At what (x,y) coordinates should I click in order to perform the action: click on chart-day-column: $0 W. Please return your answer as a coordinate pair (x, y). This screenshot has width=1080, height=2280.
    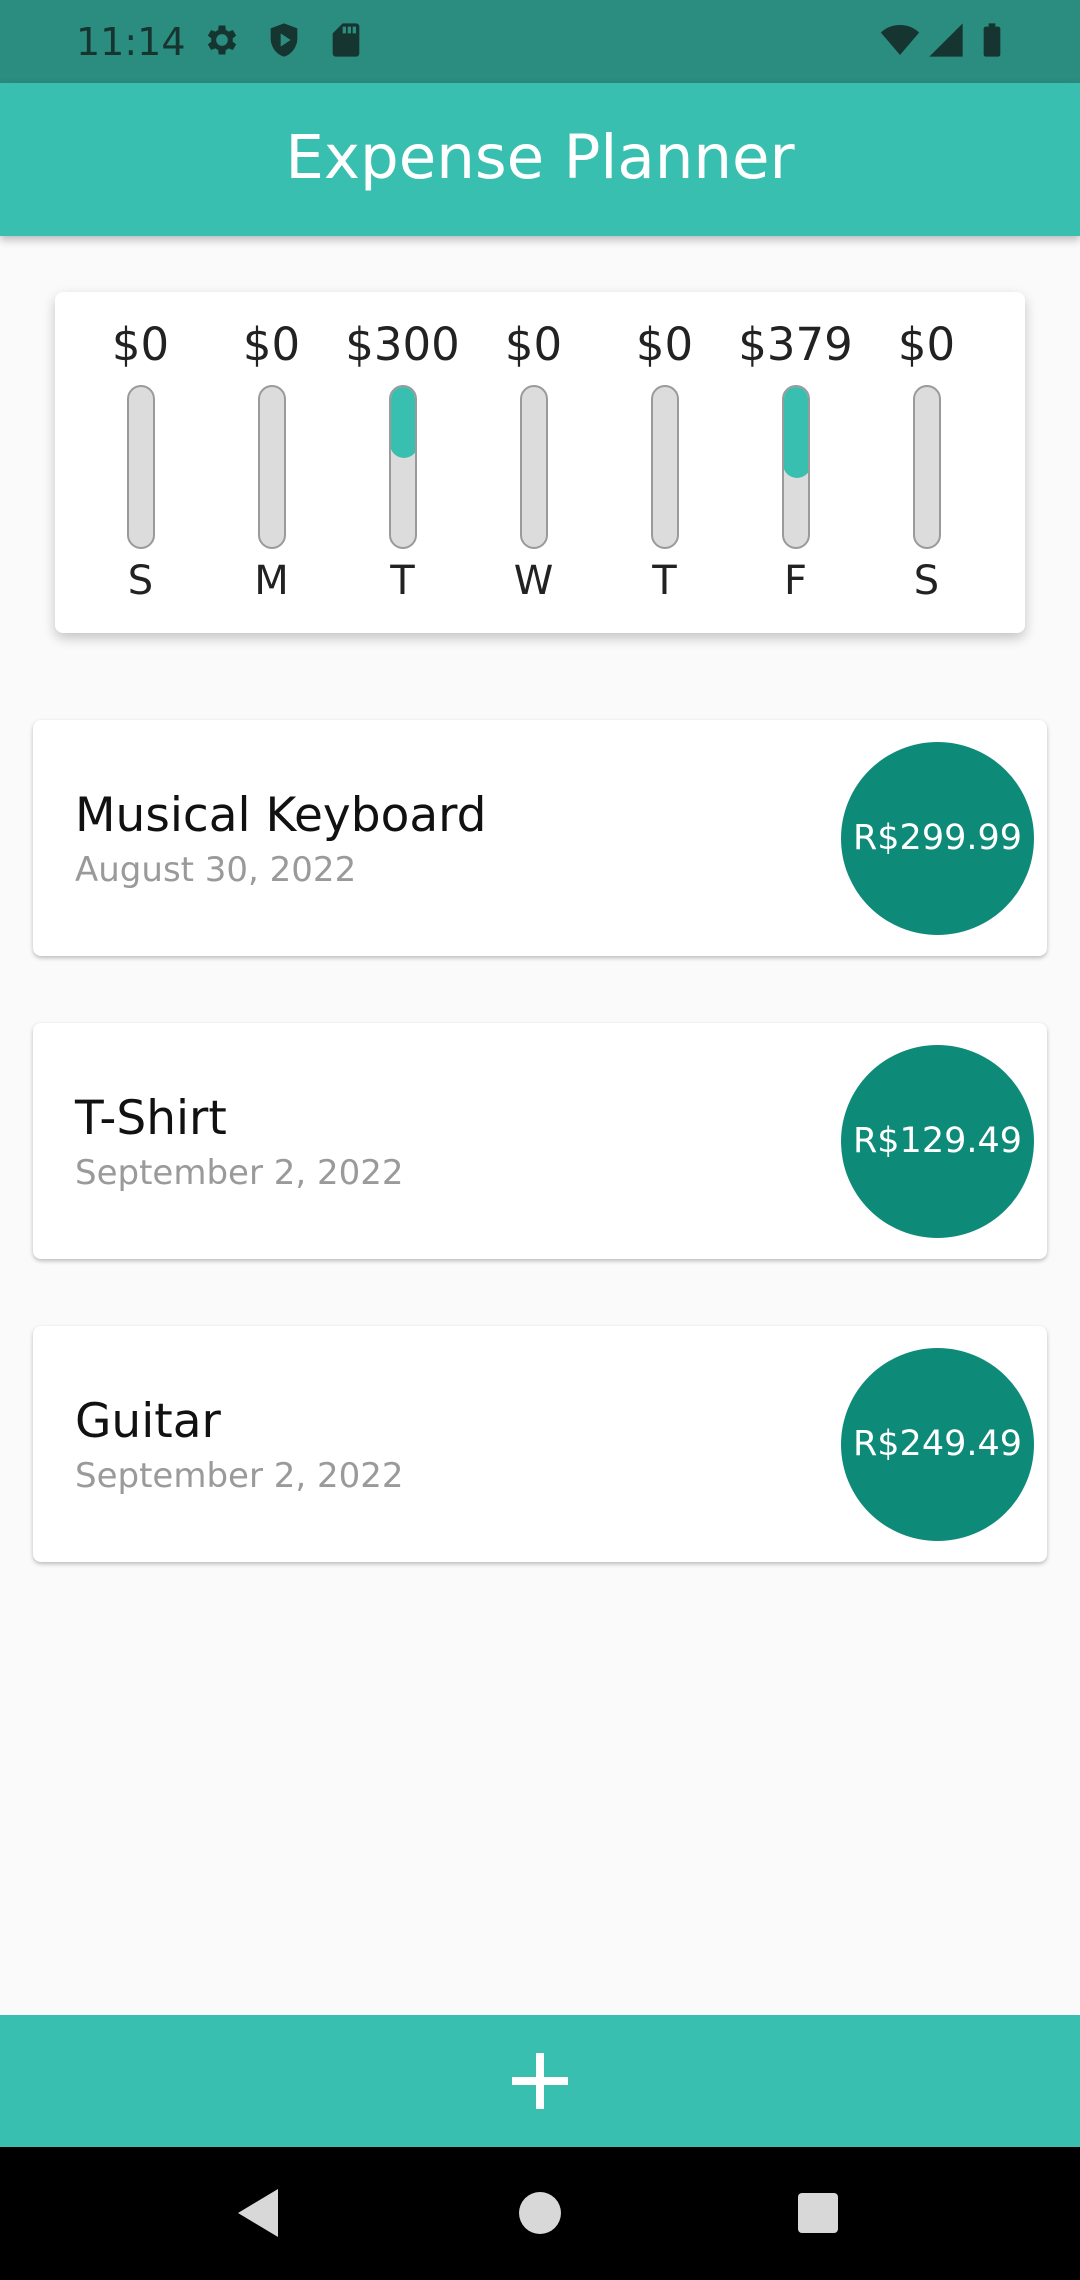
    Looking at the image, I should click on (533, 462).